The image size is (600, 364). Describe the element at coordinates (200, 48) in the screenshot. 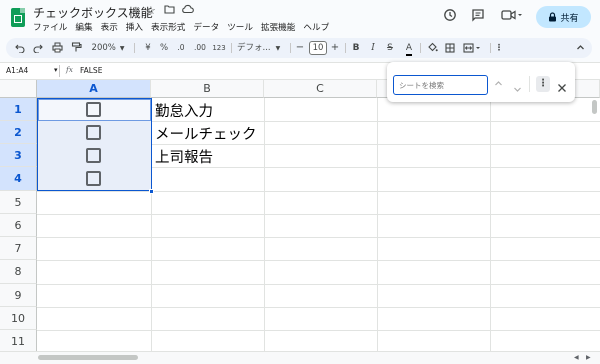

I see `increase-decimal-button: .00` at that location.